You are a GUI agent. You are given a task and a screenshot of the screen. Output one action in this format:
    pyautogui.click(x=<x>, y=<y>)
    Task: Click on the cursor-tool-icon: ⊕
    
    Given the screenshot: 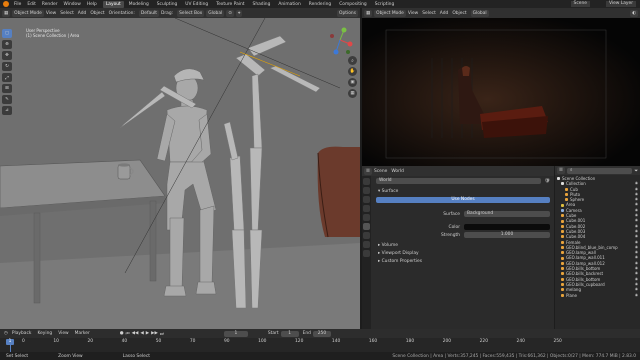 What is the action you would take?
    pyautogui.click(x=7, y=44)
    